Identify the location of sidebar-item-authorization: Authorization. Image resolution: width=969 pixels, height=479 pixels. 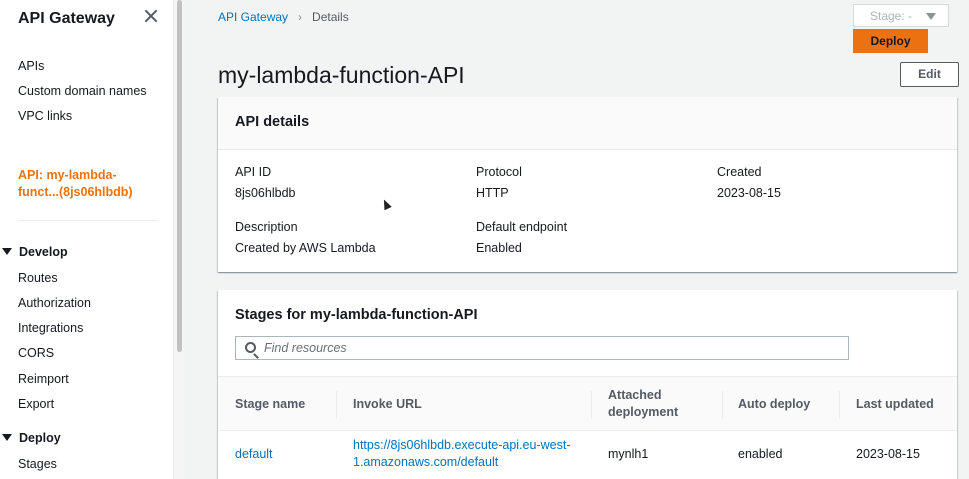
(54, 303).